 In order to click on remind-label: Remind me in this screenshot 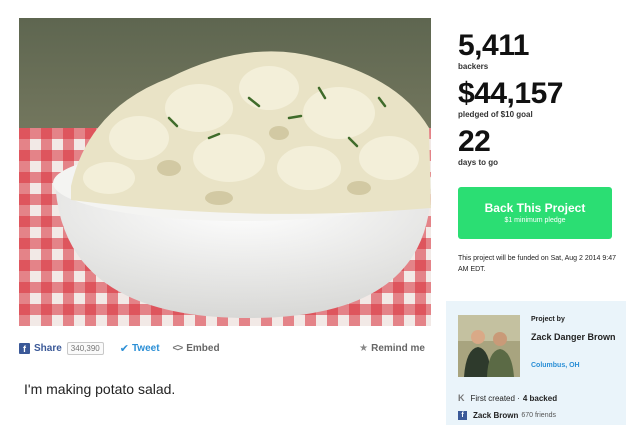, I will do `click(398, 348)`.